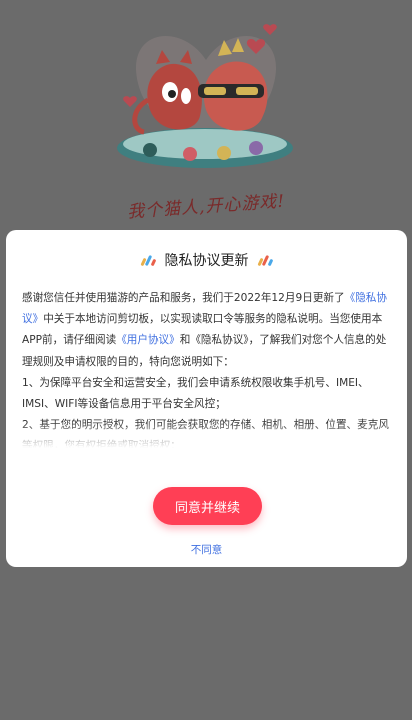 The width and height of the screenshot is (412, 720). I want to click on and-text: 和, so click(185, 340).